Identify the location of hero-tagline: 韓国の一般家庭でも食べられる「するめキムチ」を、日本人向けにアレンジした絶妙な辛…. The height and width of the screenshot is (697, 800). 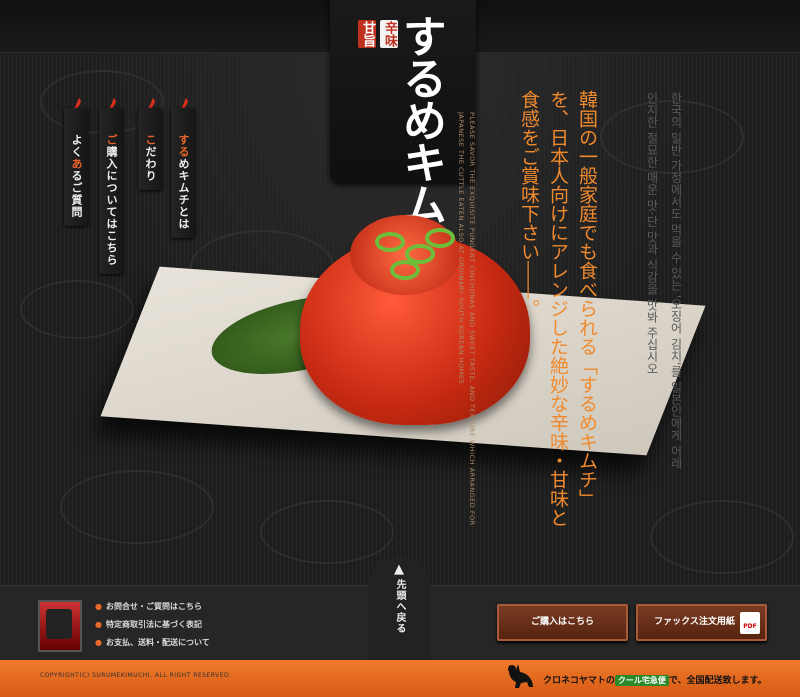
(558, 308).